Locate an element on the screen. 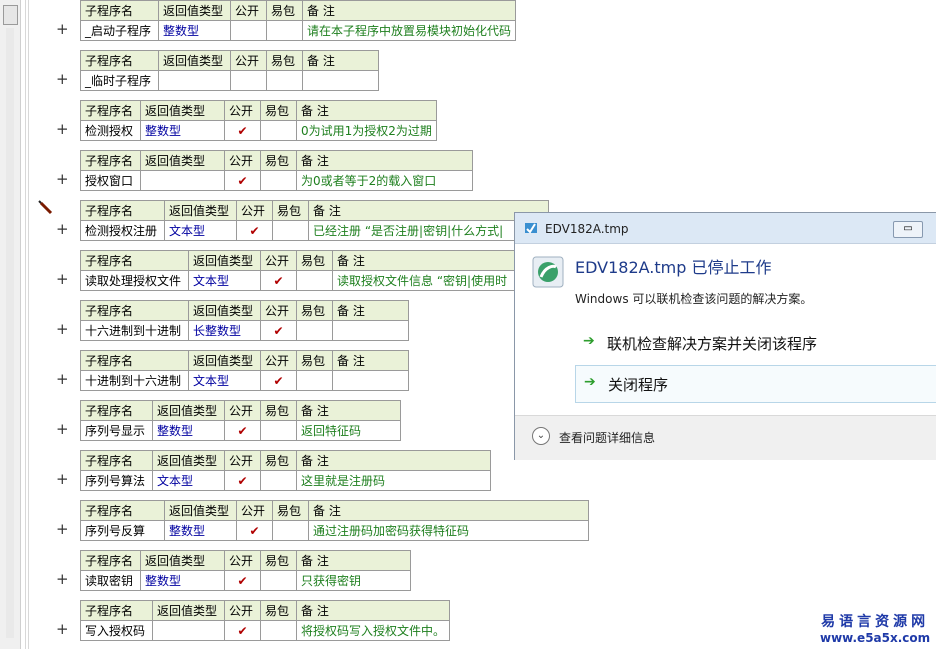 The height and width of the screenshot is (649, 936). return-type: 长整数型 is located at coordinates (224, 330).